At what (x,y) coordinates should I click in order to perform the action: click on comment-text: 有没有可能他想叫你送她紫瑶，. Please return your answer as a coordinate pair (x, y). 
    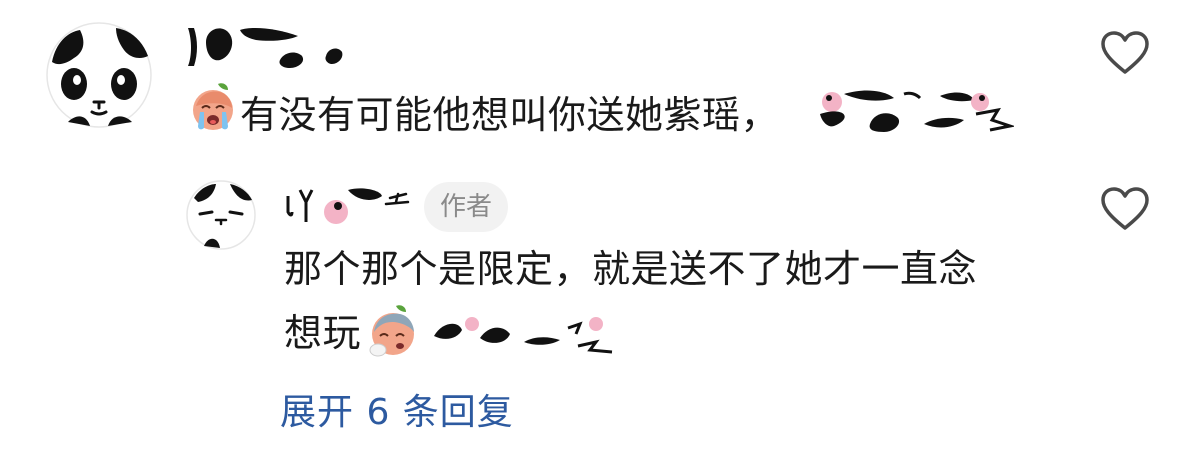
    Looking at the image, I should click on (510, 115).